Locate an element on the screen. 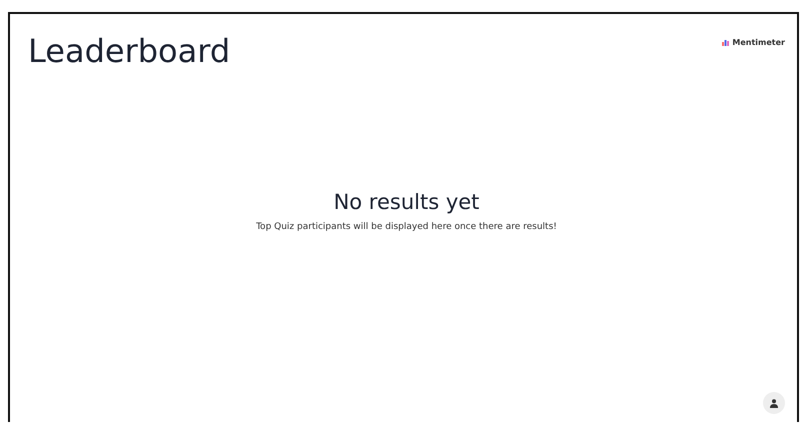 Image resolution: width=803 pixels, height=424 pixels. person-icon is located at coordinates (774, 403).